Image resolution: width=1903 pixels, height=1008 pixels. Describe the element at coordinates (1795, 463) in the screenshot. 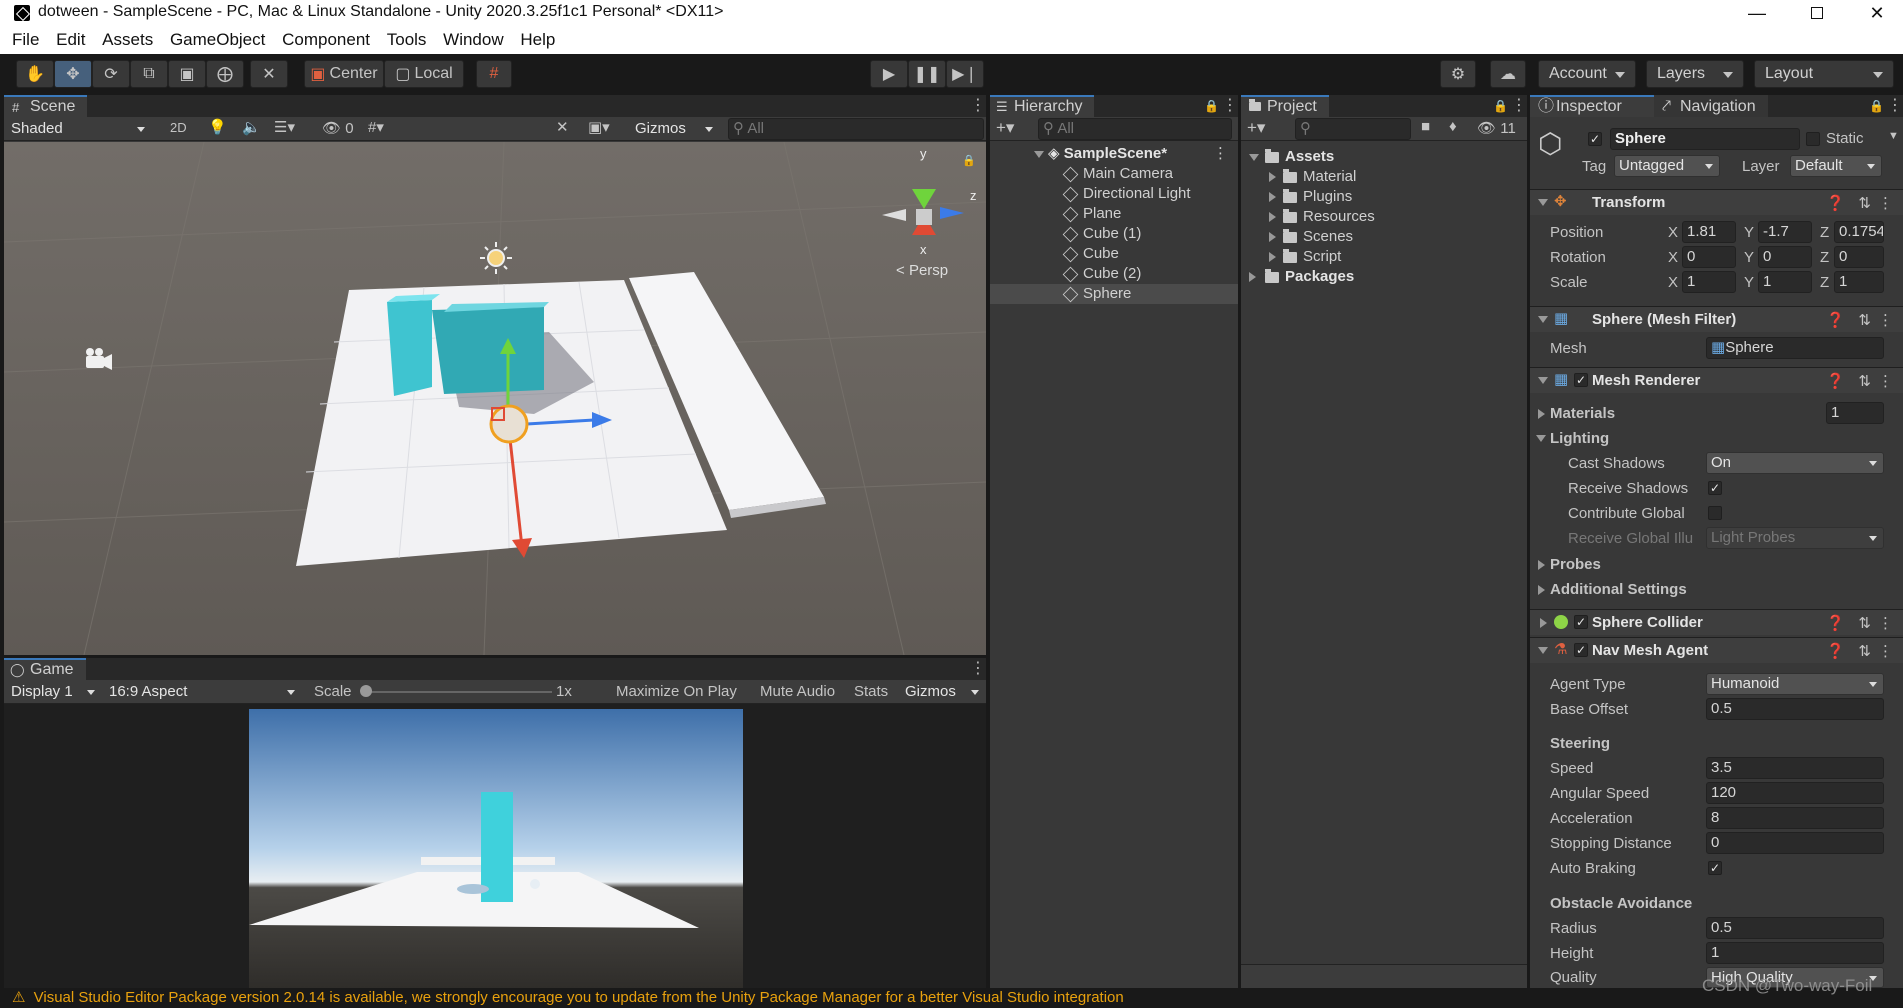

I see `cast-shadows-dropdown: On` at that location.